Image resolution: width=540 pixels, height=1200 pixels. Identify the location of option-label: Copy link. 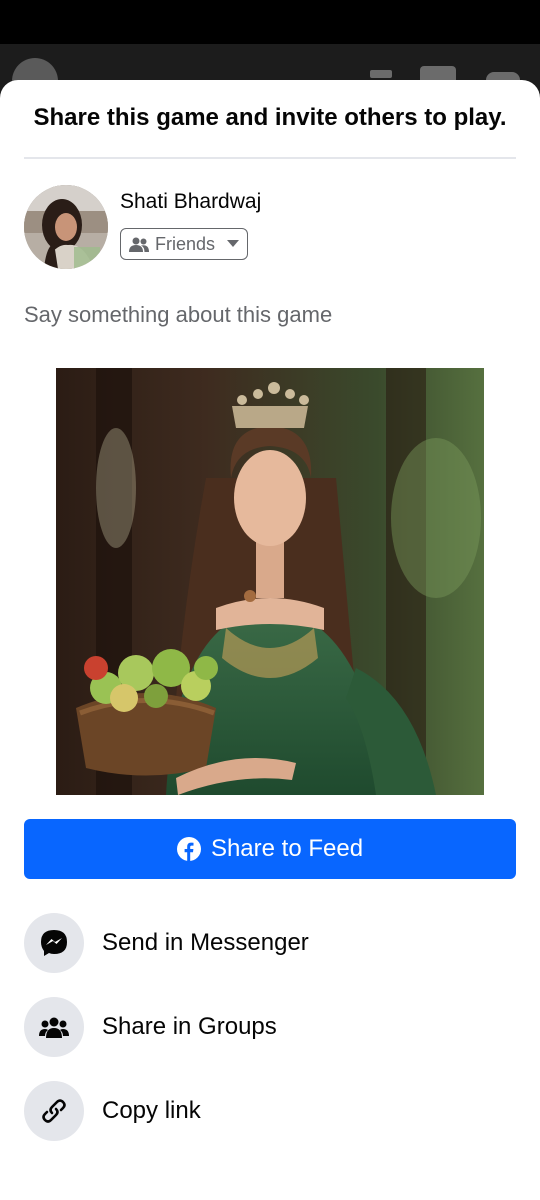
(151, 1110).